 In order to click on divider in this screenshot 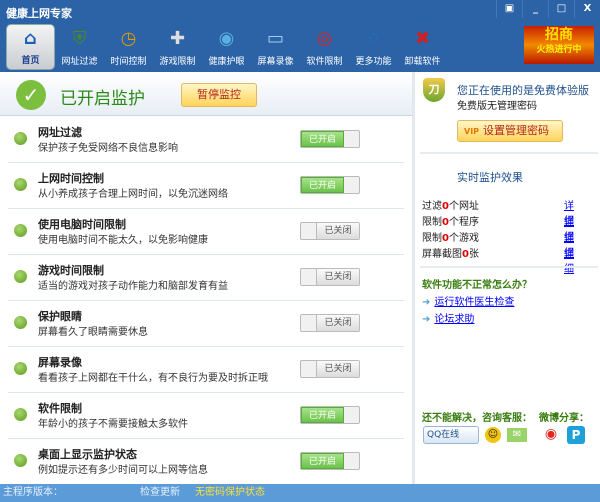, I will do `click(509, 267)`.